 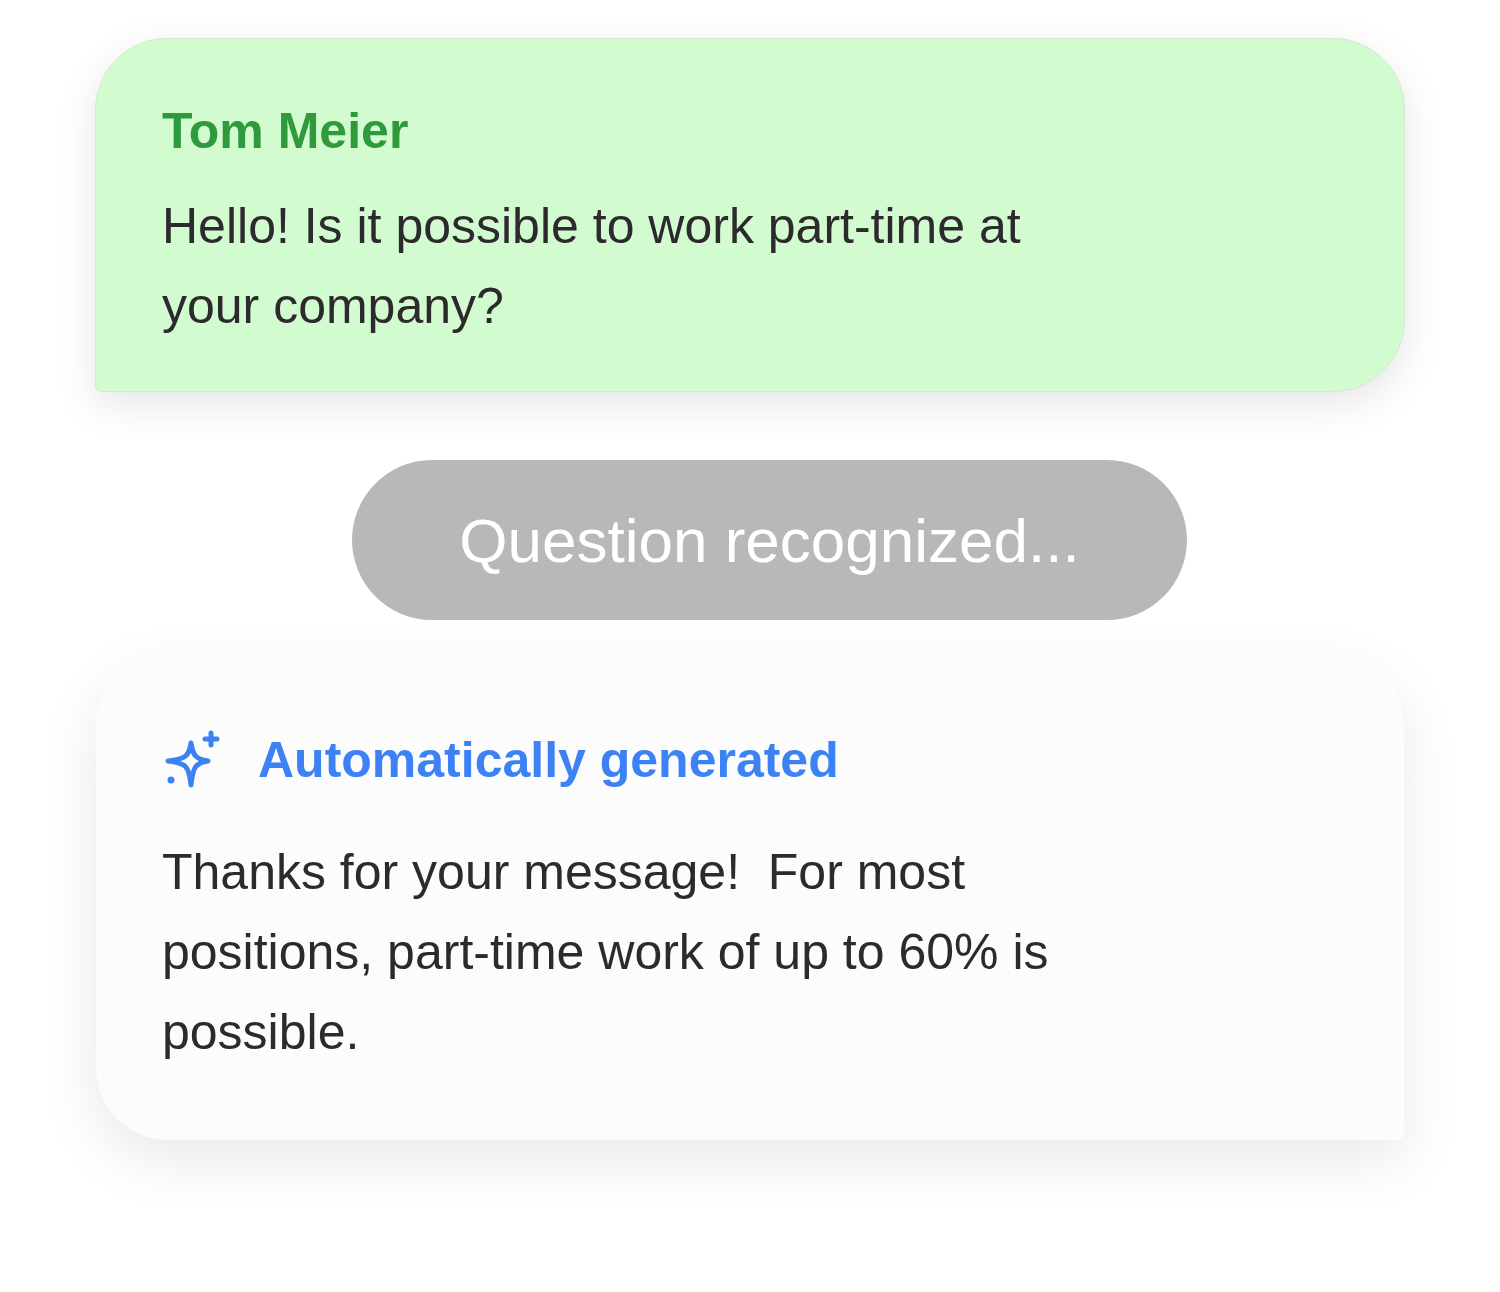 I want to click on message-text: Hello! Is it possible to work part-time at your company?, so click(x=592, y=266).